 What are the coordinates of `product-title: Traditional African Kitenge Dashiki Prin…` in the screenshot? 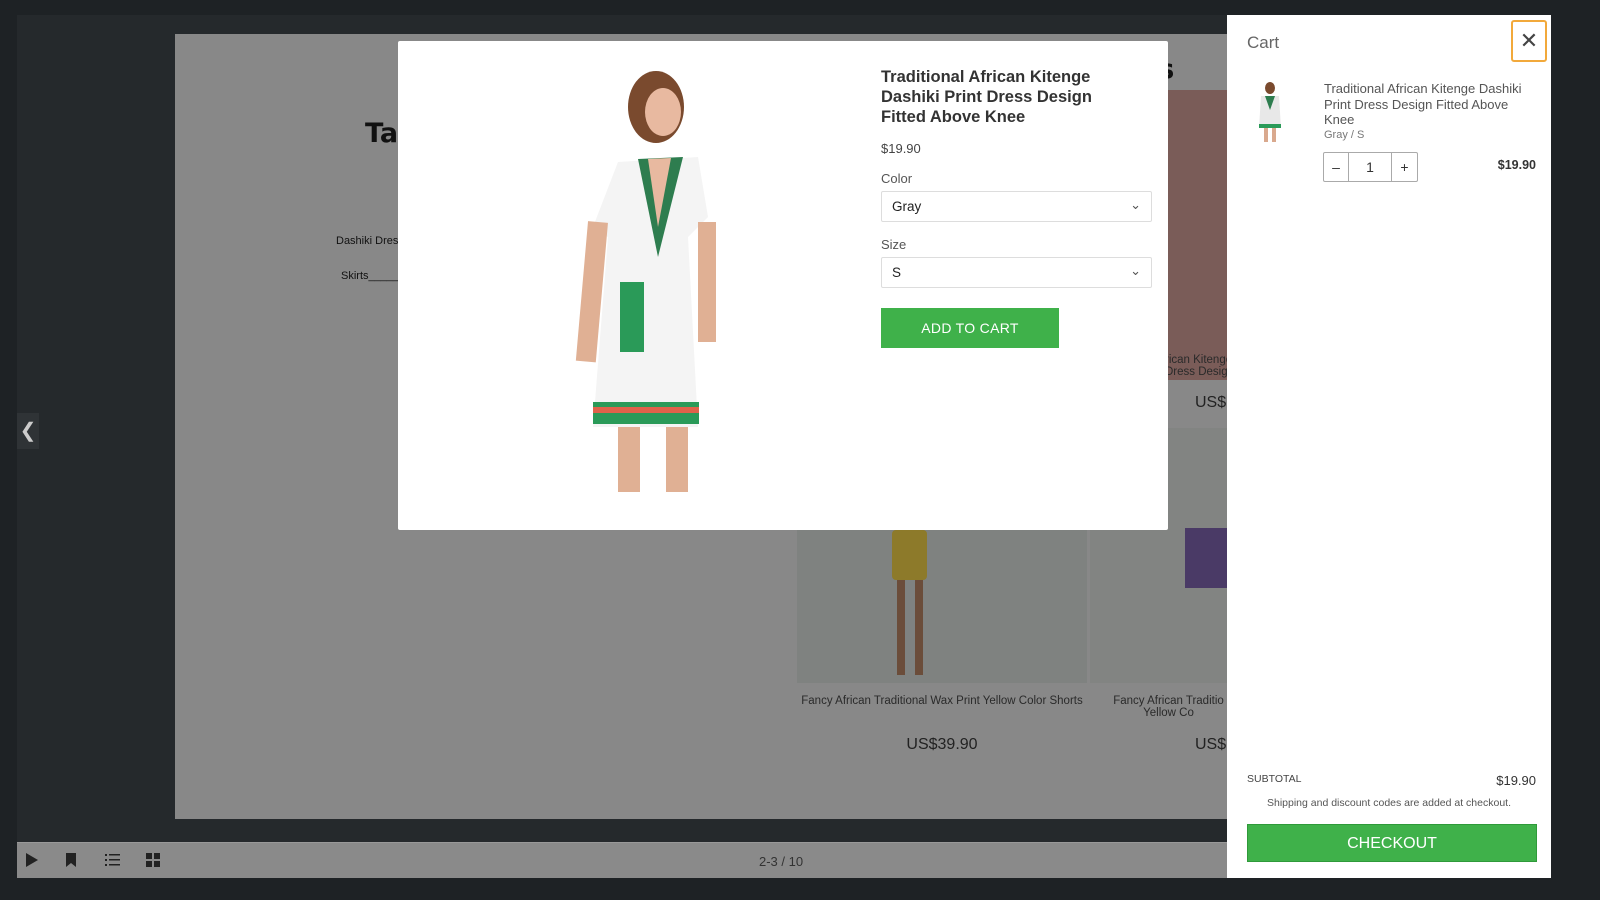 It's located at (986, 97).